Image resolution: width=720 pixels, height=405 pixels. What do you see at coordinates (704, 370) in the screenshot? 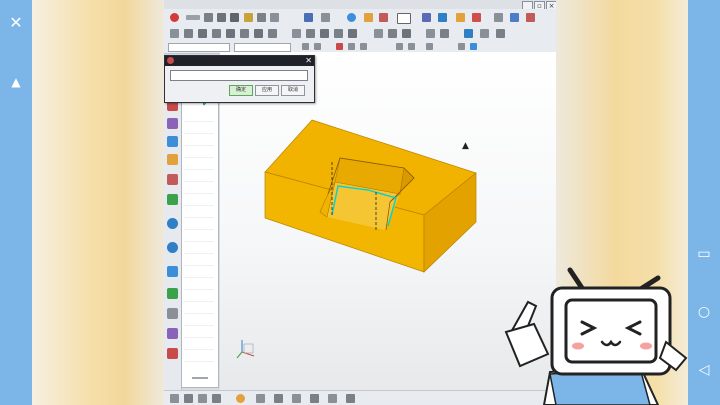
I see `back-icon: ◁` at bounding box center [704, 370].